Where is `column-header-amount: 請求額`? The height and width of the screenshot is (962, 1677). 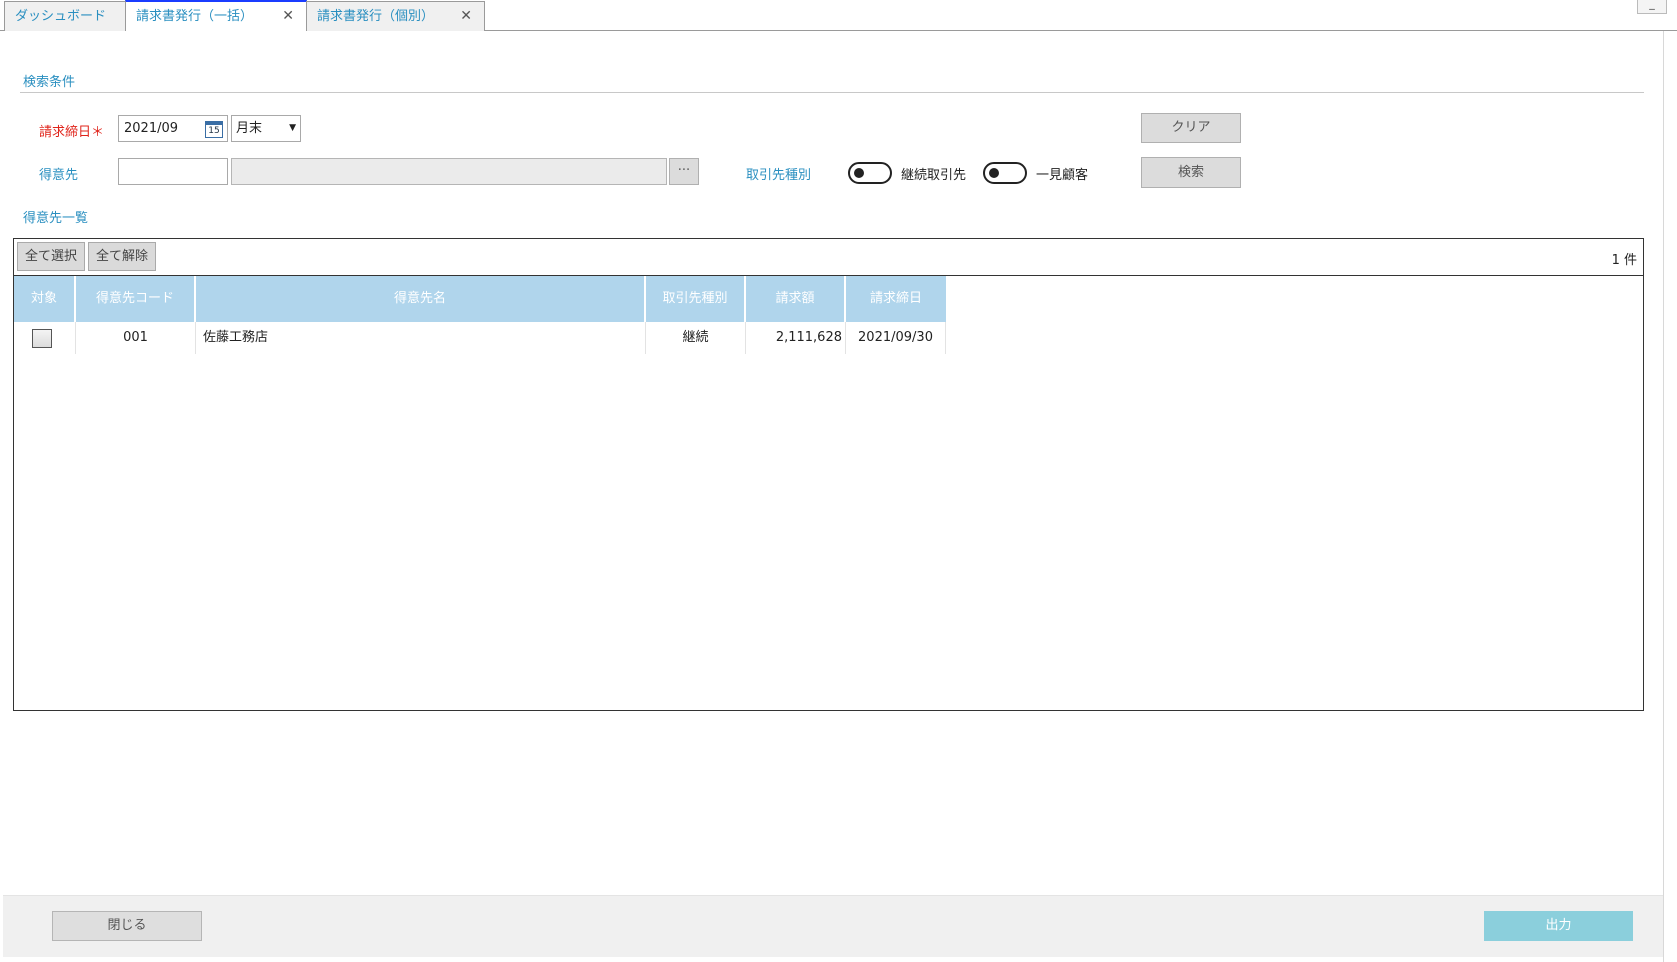 column-header-amount: 請求額 is located at coordinates (796, 299).